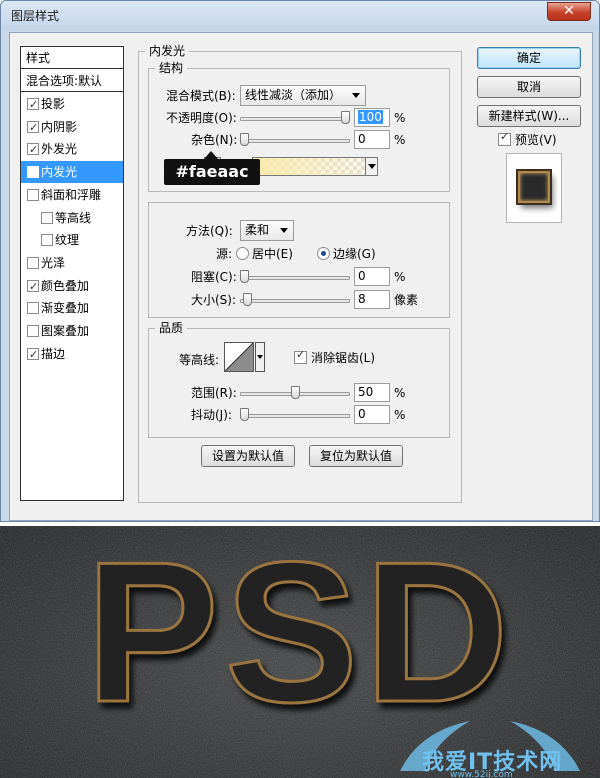 This screenshot has width=600, height=778. What do you see at coordinates (248, 456) in the screenshot?
I see `make-default-button: 设置为默认值` at bounding box center [248, 456].